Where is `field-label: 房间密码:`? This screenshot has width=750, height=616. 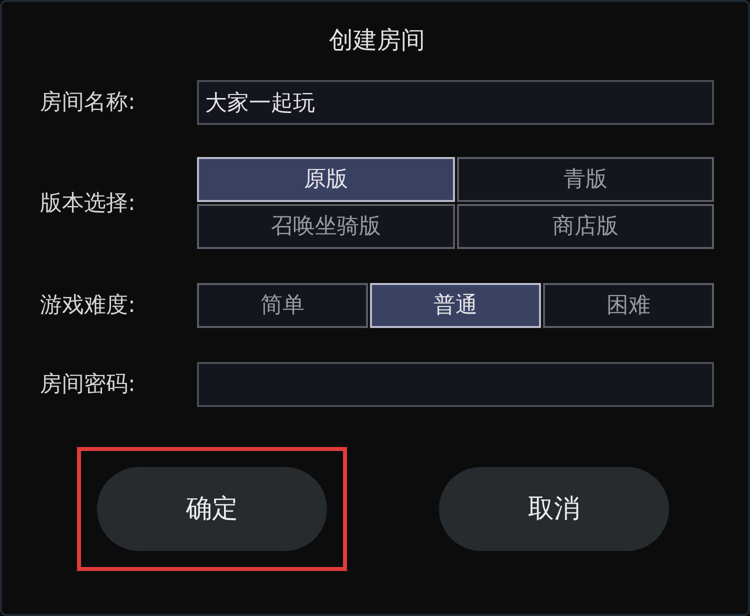 field-label: 房间密码: is located at coordinates (88, 385).